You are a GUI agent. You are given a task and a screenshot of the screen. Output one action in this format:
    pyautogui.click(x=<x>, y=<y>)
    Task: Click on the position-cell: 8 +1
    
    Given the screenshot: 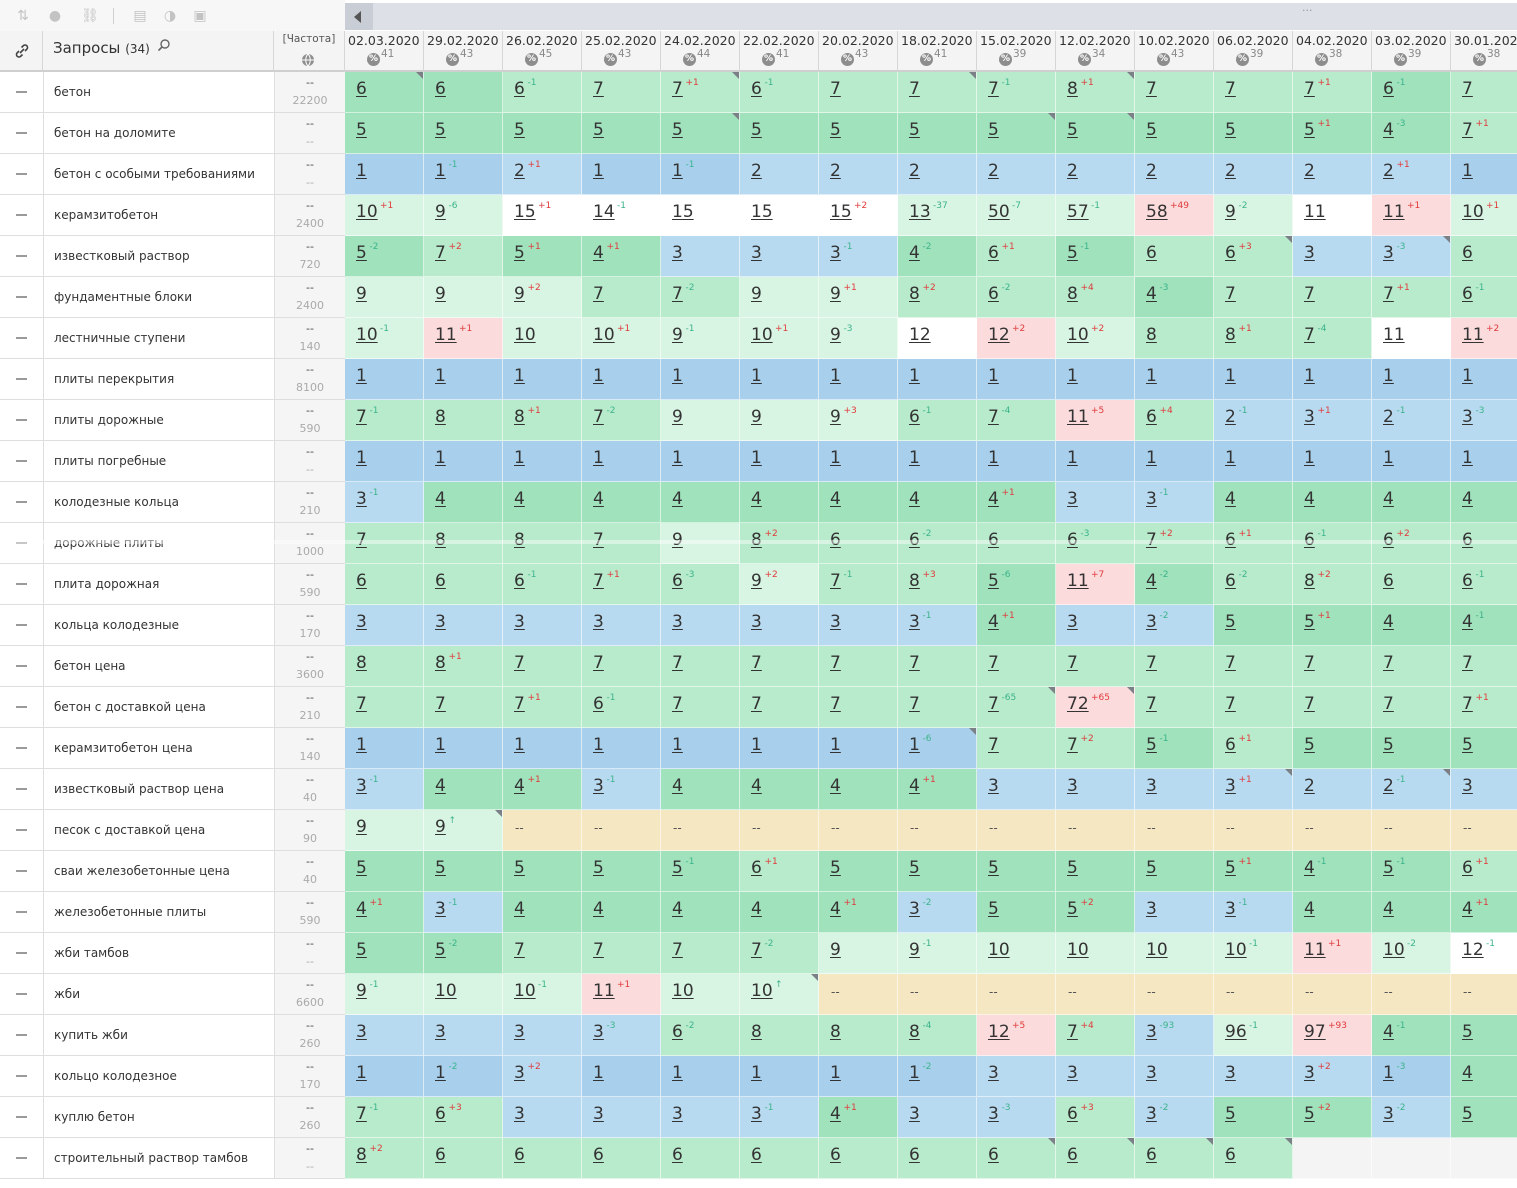 What is the action you would take?
    pyautogui.click(x=463, y=666)
    